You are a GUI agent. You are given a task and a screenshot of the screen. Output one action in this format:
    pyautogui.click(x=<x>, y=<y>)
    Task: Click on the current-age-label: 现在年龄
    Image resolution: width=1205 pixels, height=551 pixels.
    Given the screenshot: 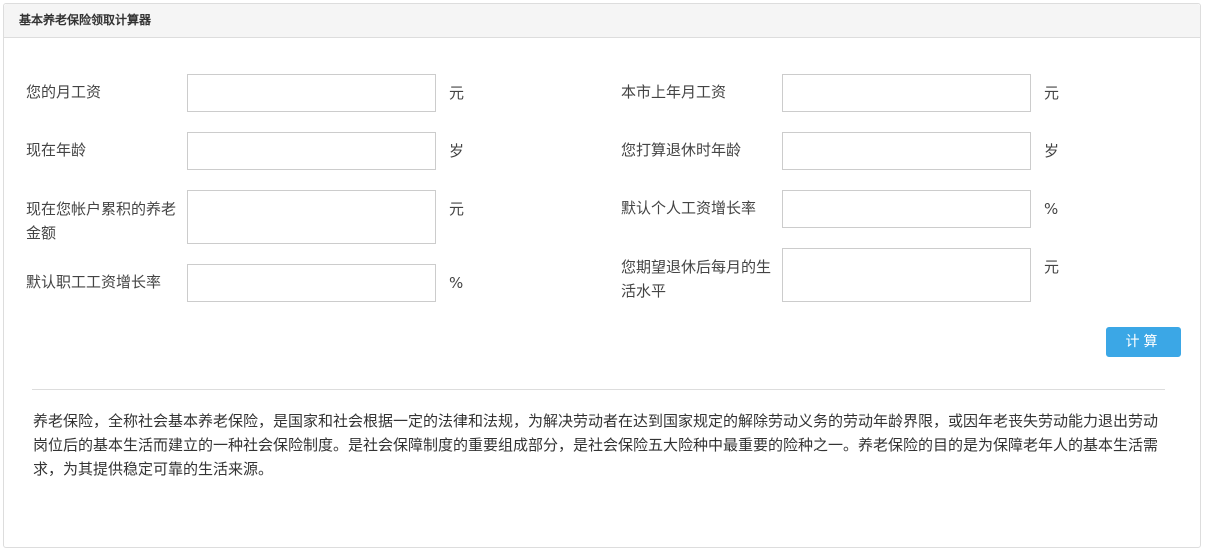 What is the action you would take?
    pyautogui.click(x=56, y=150)
    